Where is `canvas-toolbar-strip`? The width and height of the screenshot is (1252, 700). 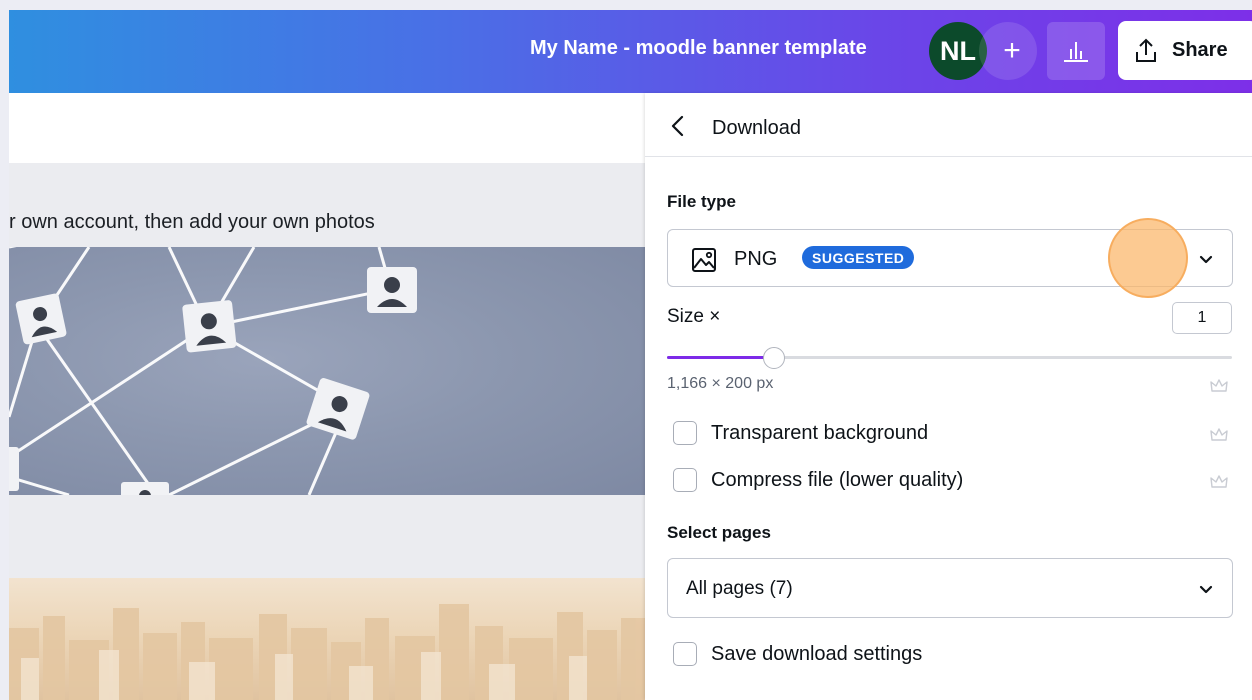 canvas-toolbar-strip is located at coordinates (329, 128).